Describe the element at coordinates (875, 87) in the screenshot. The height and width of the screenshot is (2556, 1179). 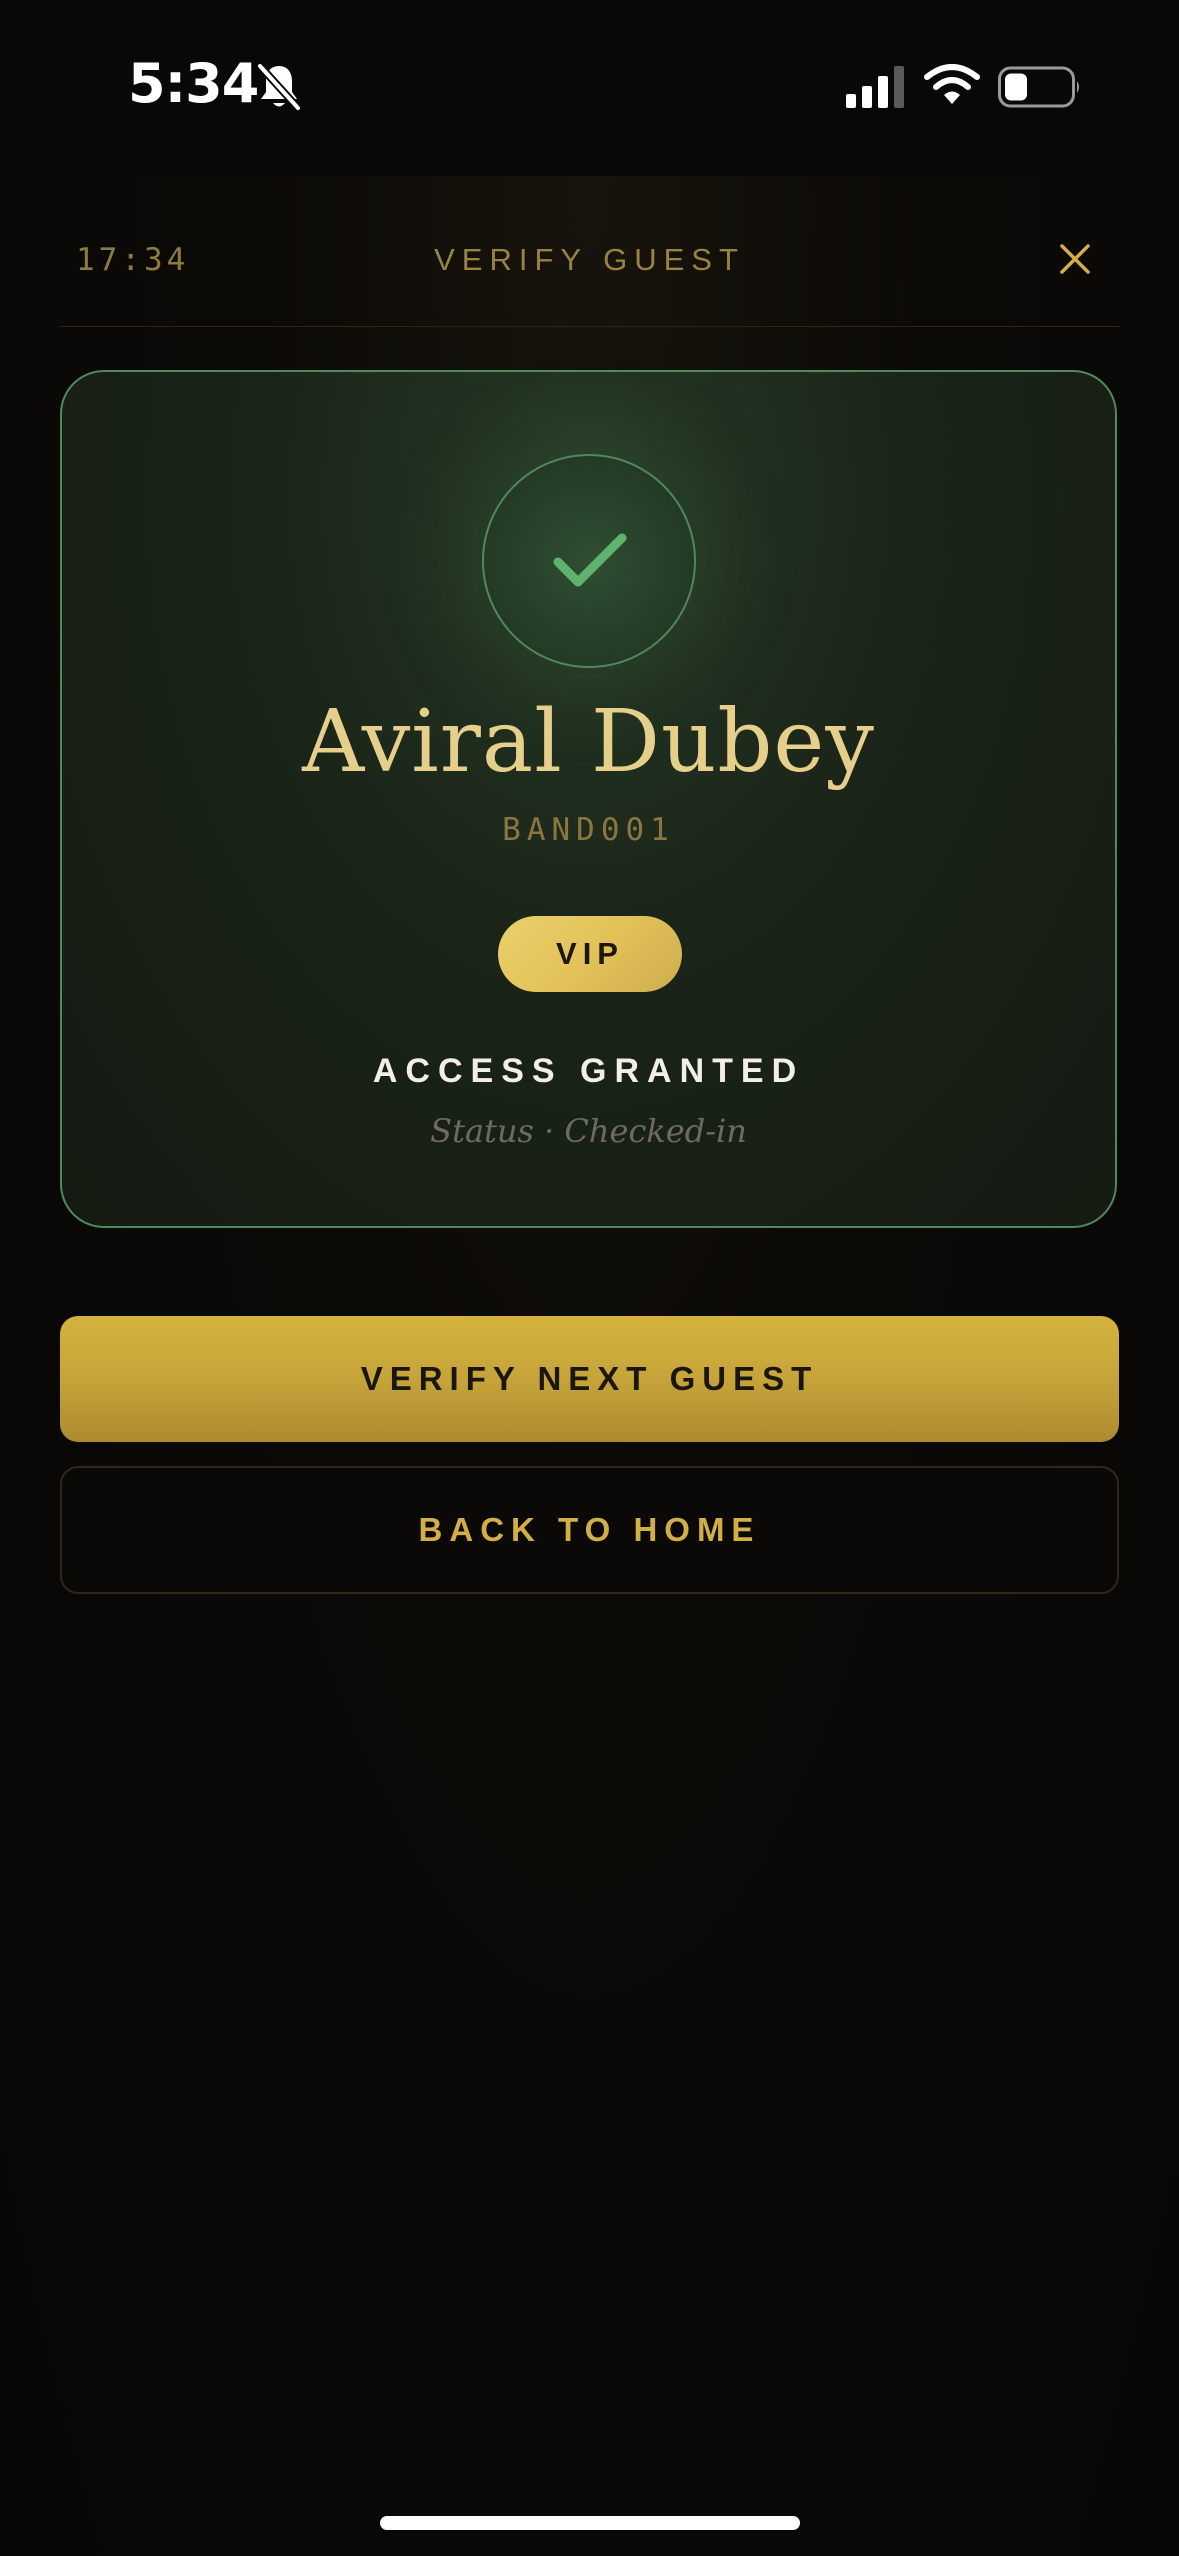
I see `signal-icon` at that location.